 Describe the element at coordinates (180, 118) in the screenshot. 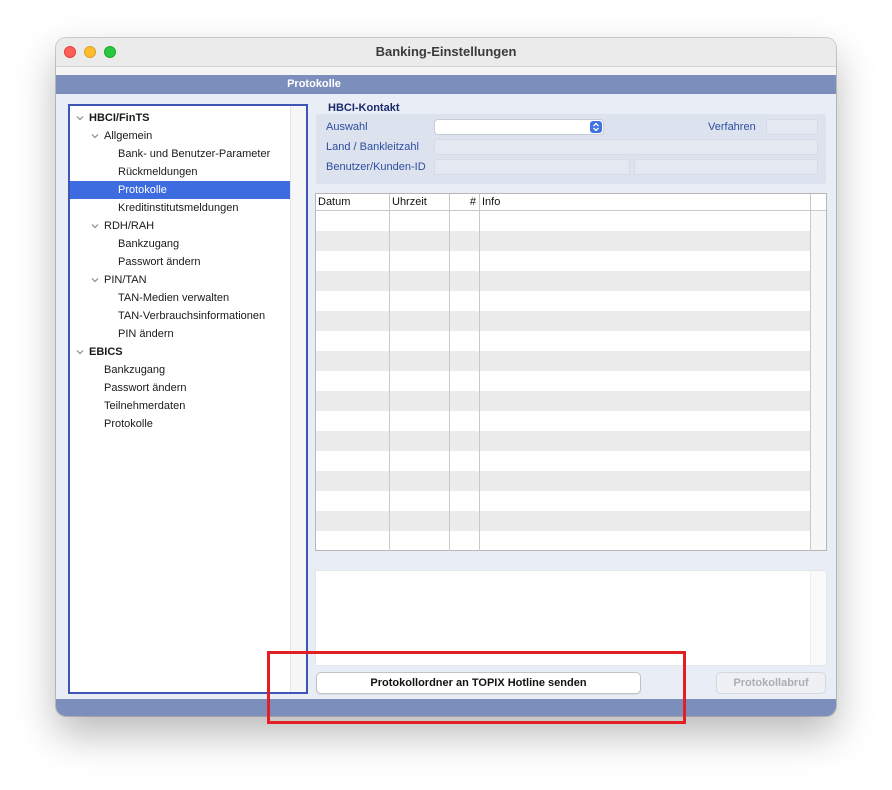

I see `tree-item: HBCI/FinTS` at that location.